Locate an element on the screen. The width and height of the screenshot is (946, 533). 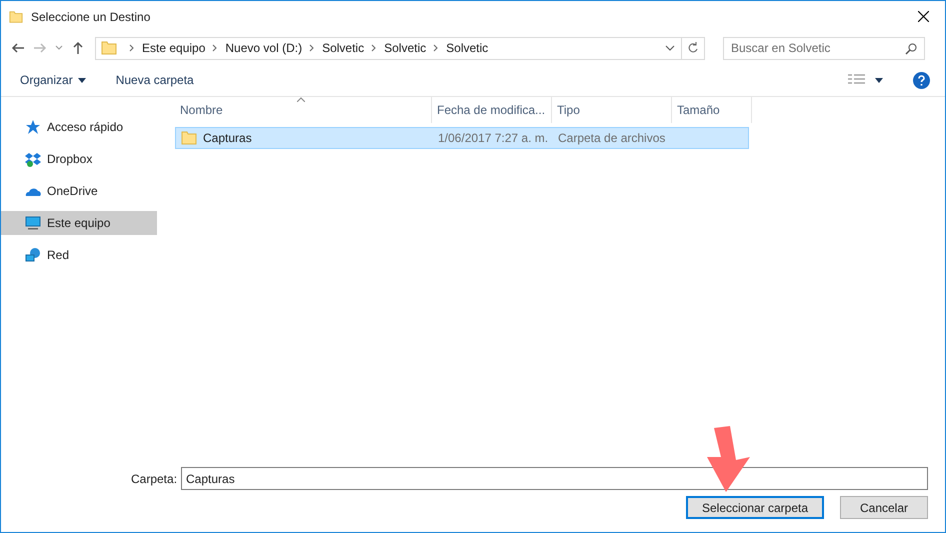
column-header: Tamaño is located at coordinates (712, 110).